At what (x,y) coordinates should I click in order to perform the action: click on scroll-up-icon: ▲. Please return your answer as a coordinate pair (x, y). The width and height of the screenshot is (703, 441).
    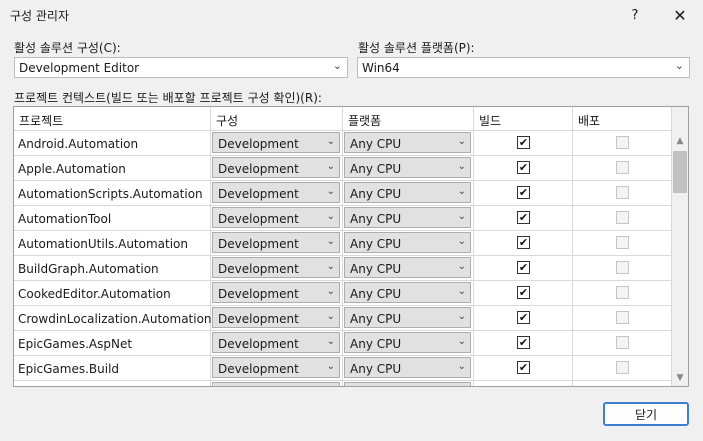
    Looking at the image, I should click on (680, 141).